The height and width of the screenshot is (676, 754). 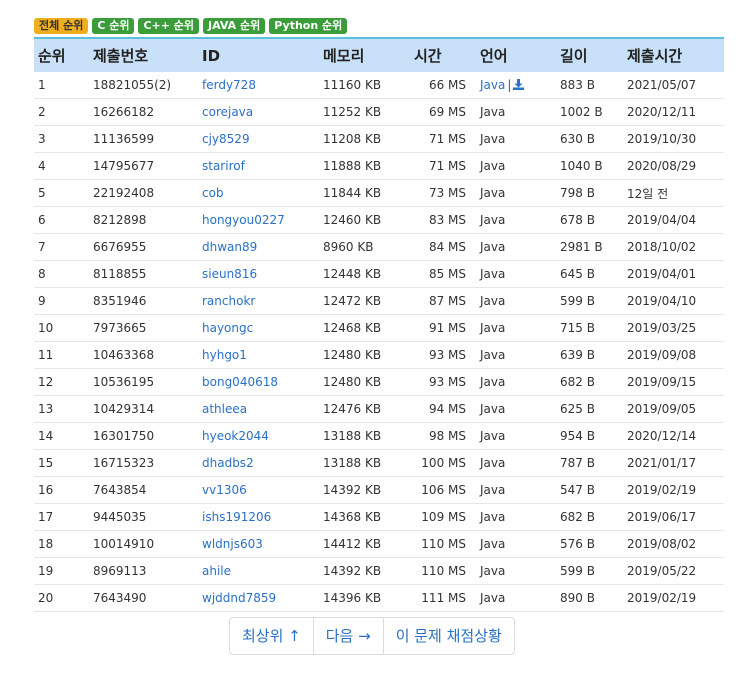 I want to click on user-id-link: hyhgo1, so click(x=224, y=355).